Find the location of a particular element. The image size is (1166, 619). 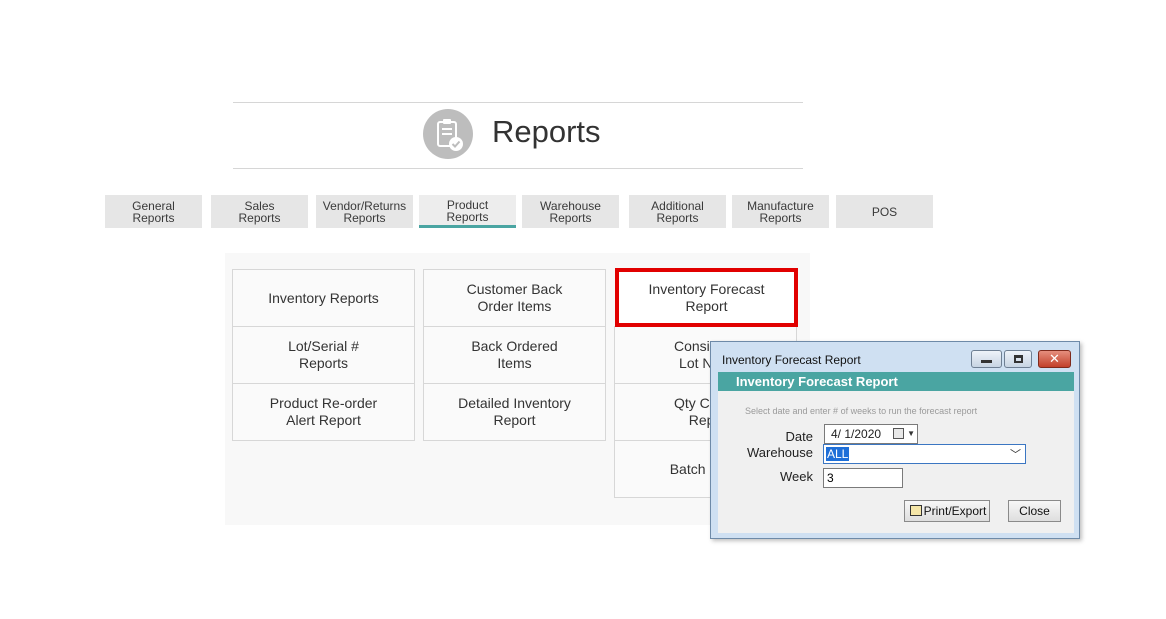

print-export-button: Print/Export is located at coordinates (947, 511).